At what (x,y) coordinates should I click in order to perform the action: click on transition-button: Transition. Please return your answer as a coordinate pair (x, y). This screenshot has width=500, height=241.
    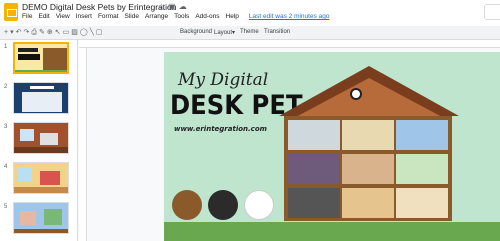
    Looking at the image, I should click on (277, 32).